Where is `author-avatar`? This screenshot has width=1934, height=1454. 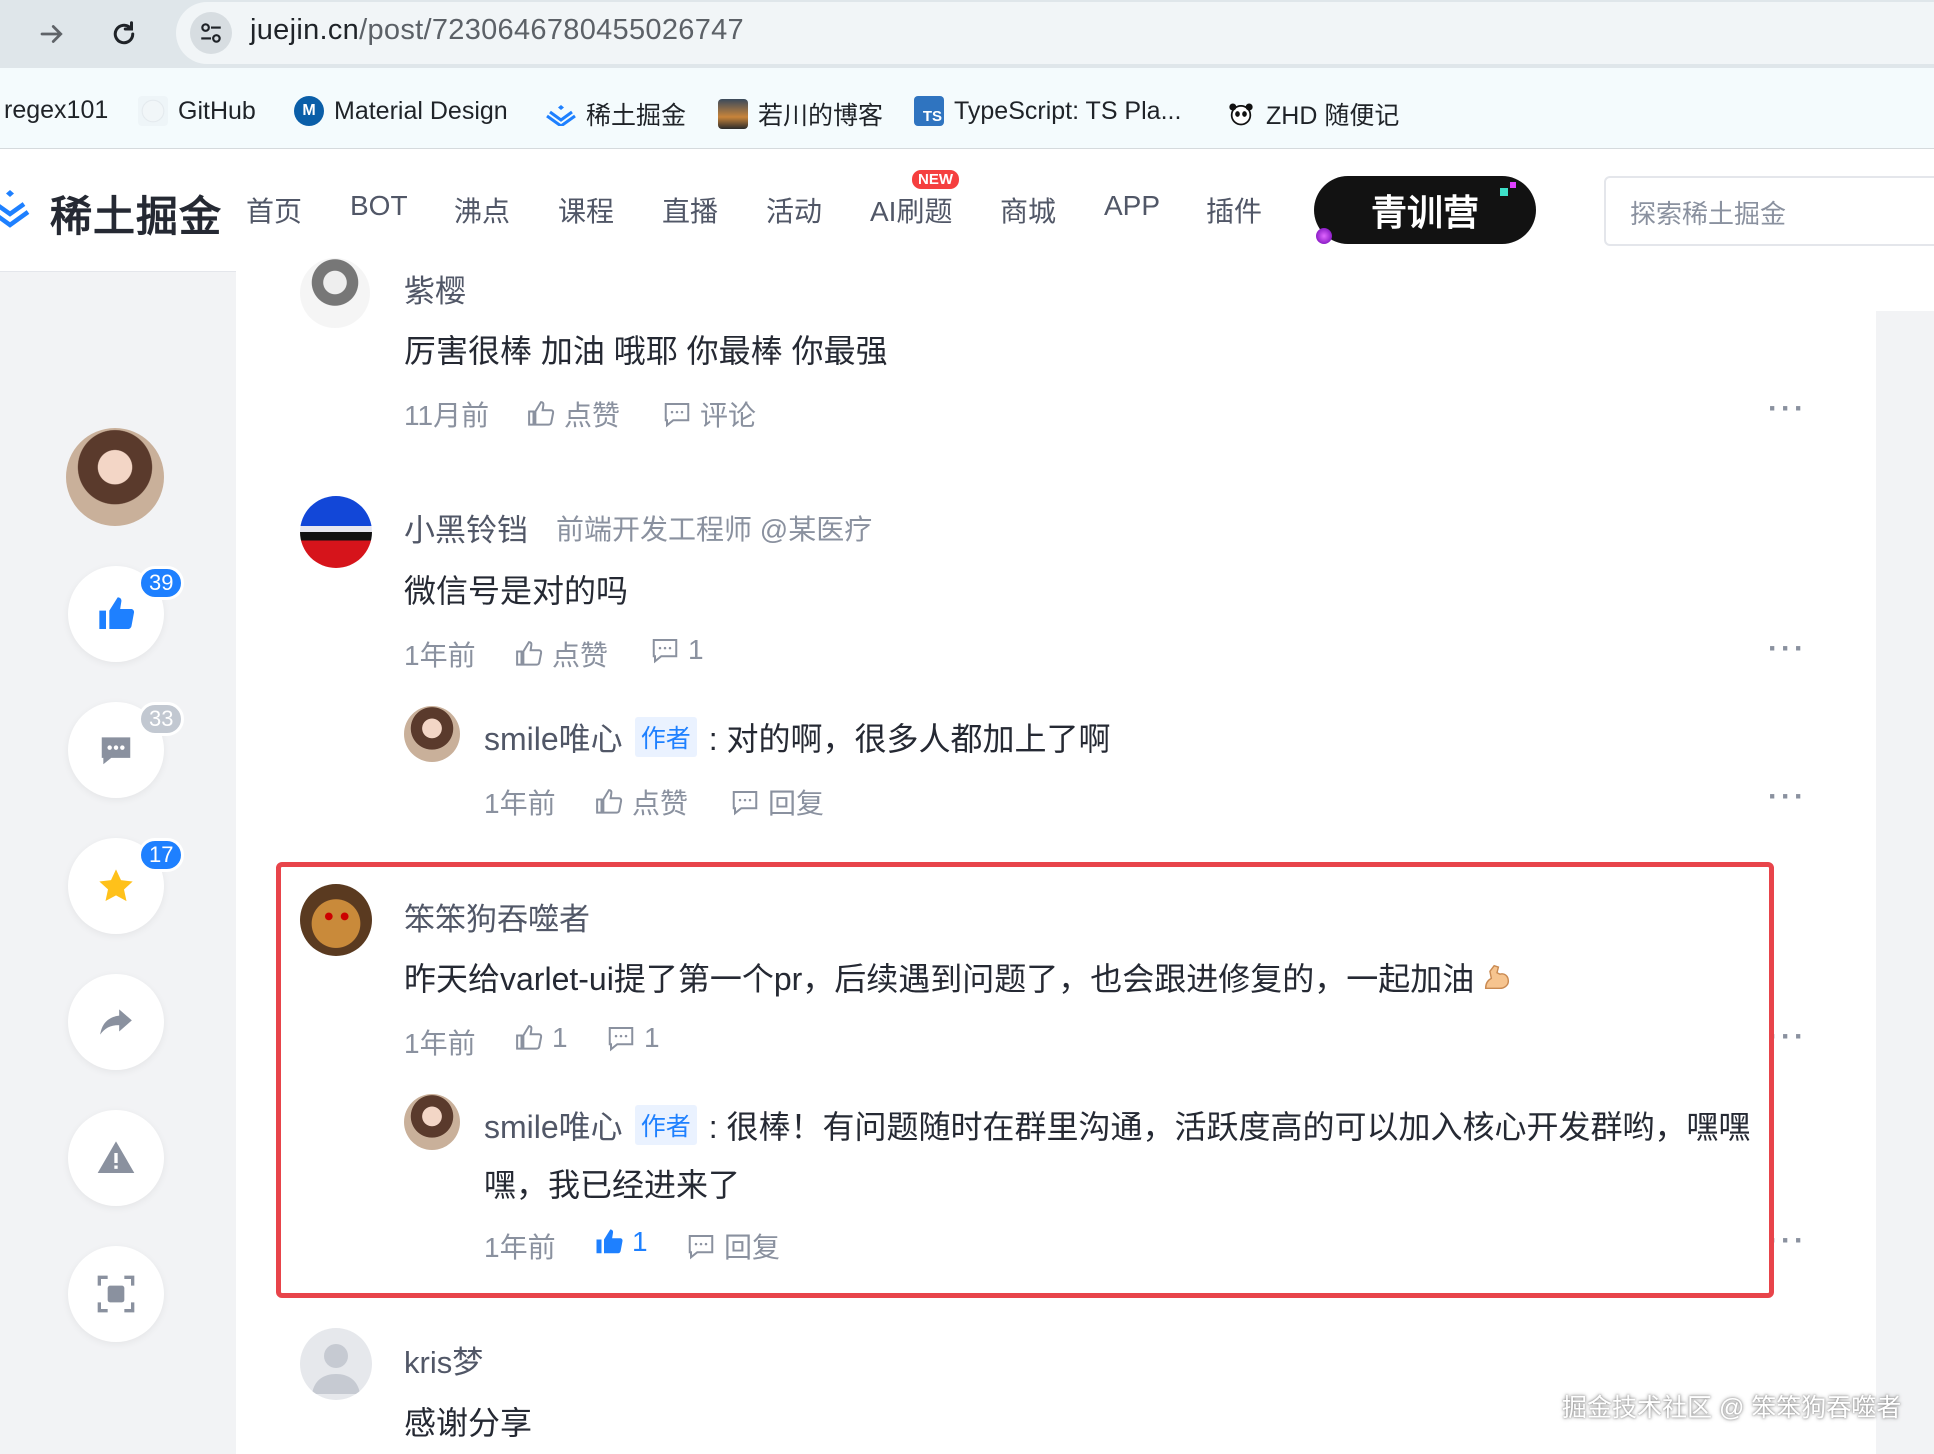 author-avatar is located at coordinates (115, 477).